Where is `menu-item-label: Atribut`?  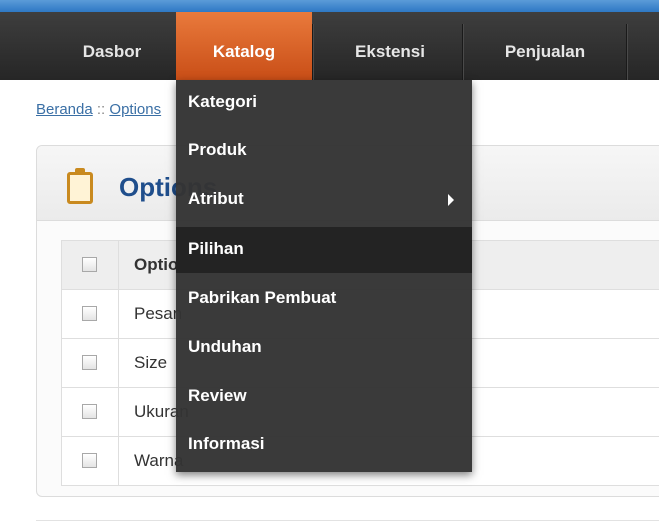
menu-item-label: Atribut is located at coordinates (216, 198).